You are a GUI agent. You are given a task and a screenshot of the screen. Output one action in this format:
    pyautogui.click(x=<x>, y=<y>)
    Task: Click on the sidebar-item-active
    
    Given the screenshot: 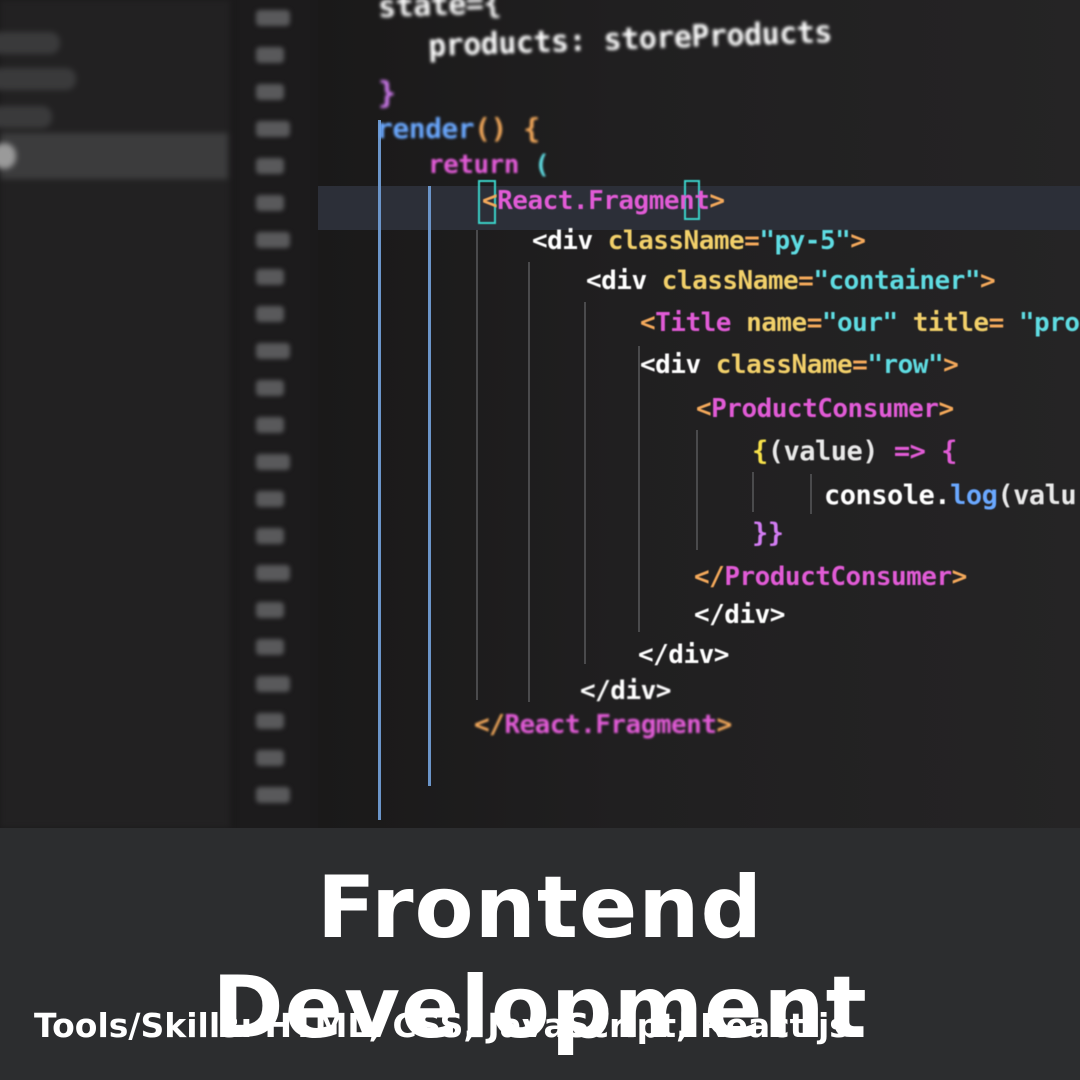 What is the action you would take?
    pyautogui.click(x=114, y=156)
    